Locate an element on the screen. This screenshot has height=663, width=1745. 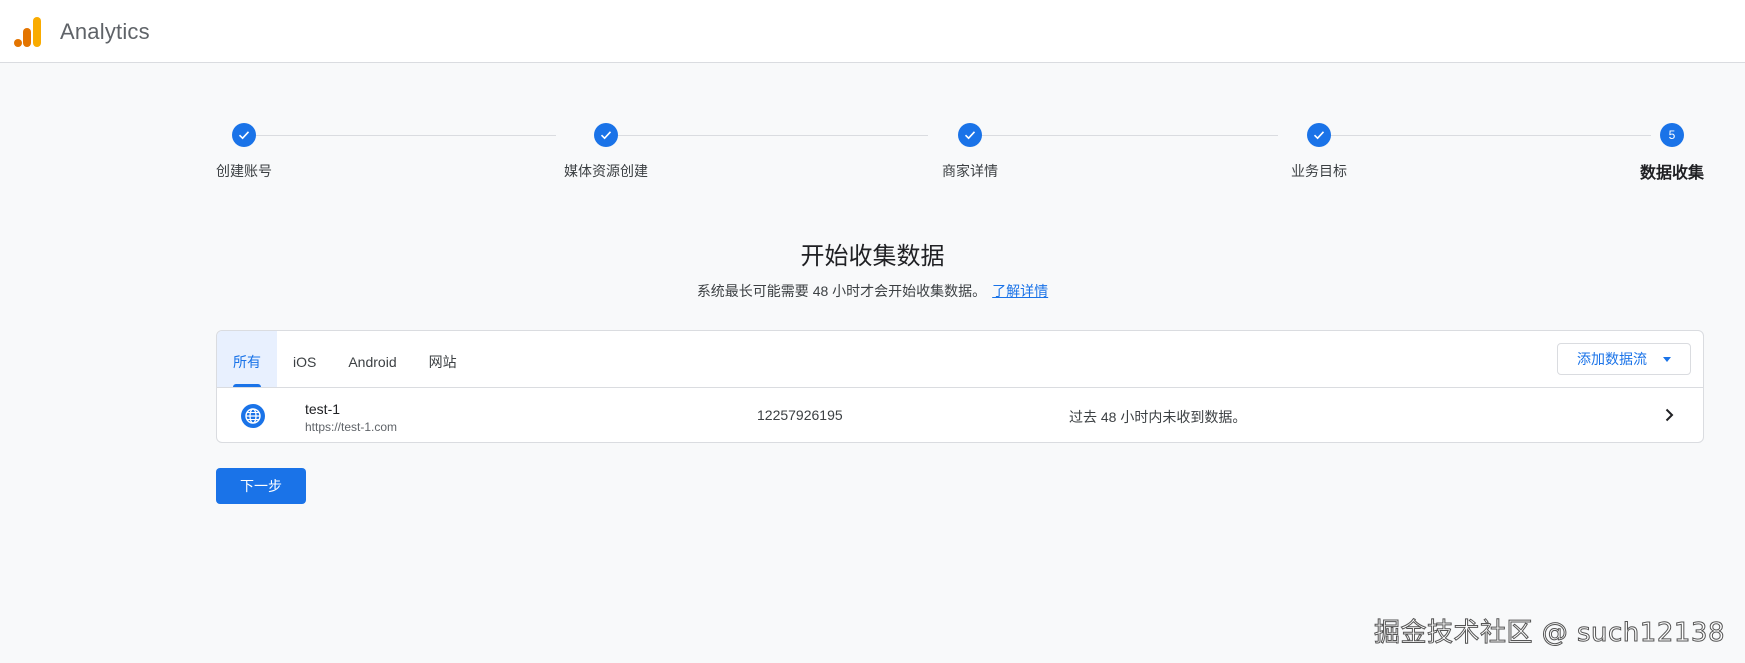
page-title: 开始收集数据 is located at coordinates (872, 256).